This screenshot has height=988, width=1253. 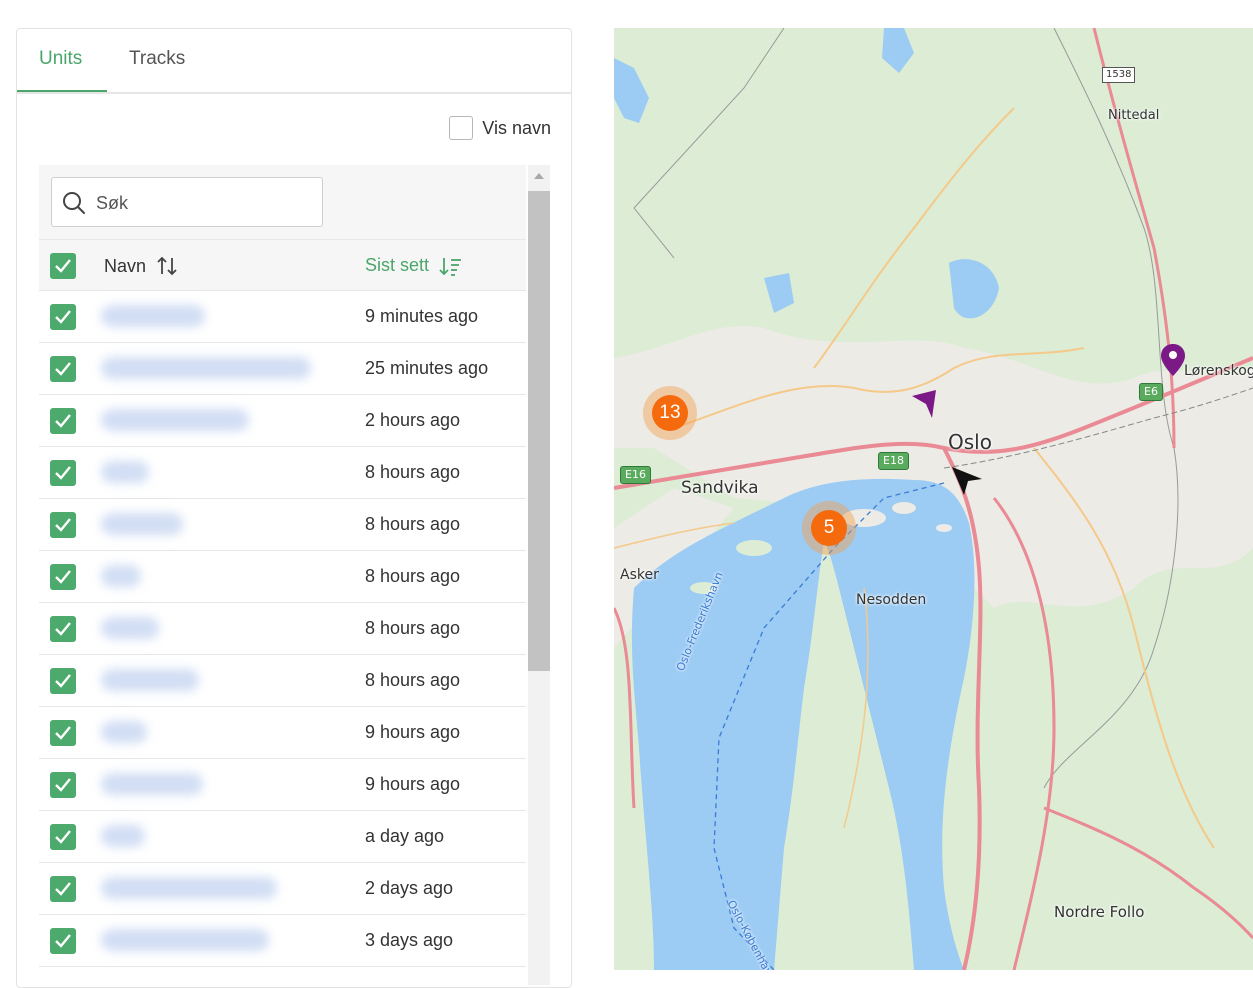 I want to click on row-last-seen: 2 days ago, so click(x=409, y=888).